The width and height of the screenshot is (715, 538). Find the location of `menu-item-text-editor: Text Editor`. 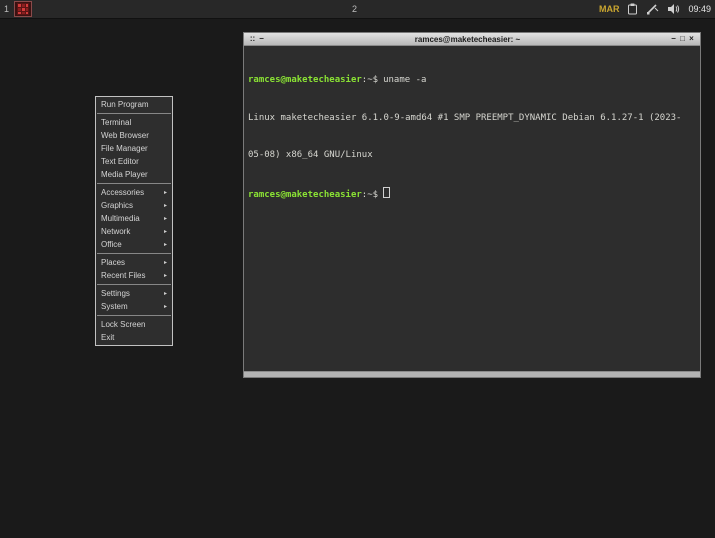

menu-item-text-editor: Text Editor is located at coordinates (134, 161).